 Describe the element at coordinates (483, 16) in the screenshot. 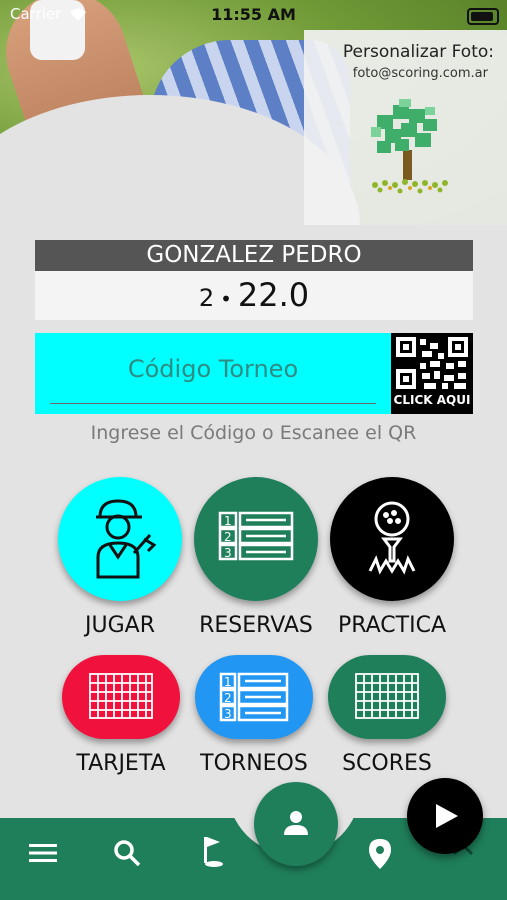

I see `battery-icon` at that location.